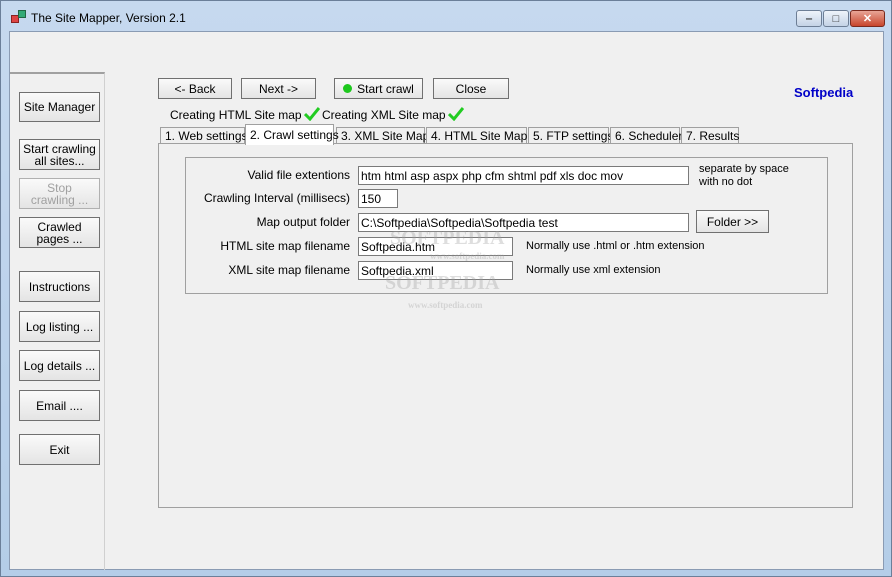  I want to click on next-label: Next ->, so click(278, 88).